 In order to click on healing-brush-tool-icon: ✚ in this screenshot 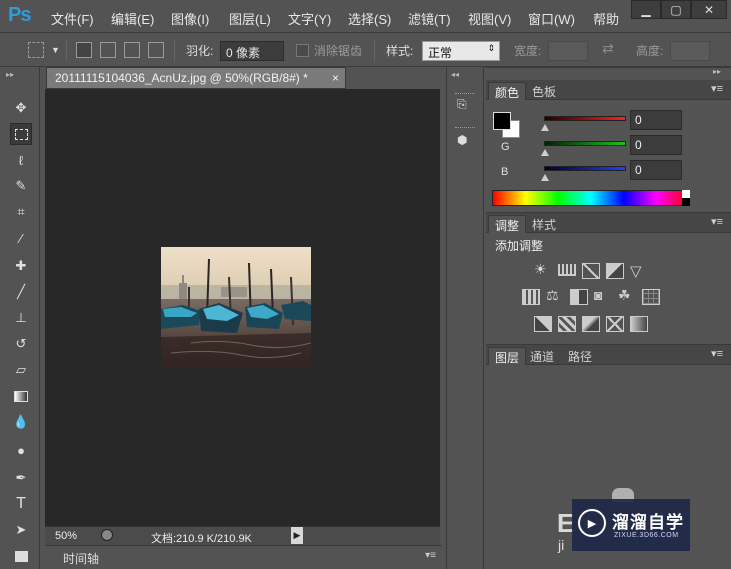, I will do `click(21, 266)`.